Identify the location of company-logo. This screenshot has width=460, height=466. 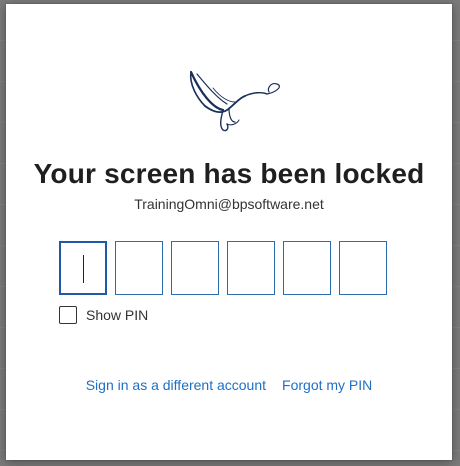
(234, 101).